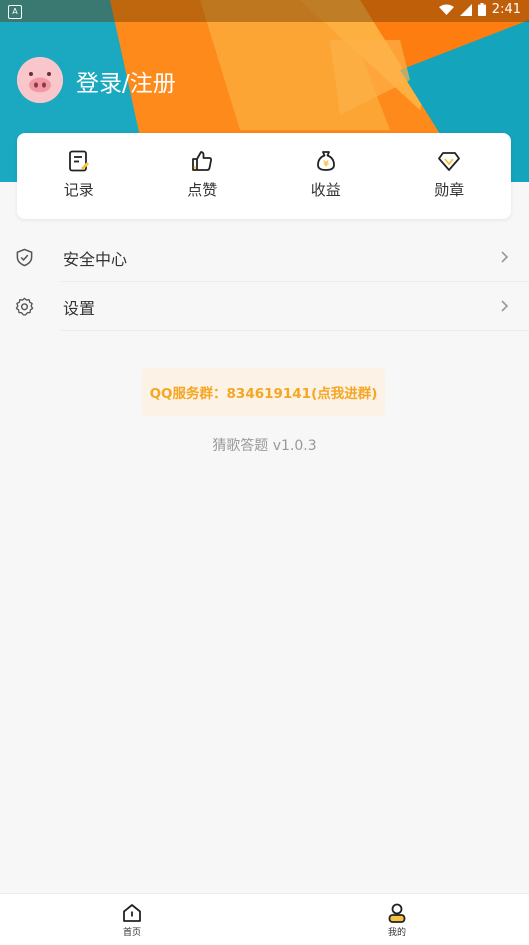  Describe the element at coordinates (202, 161) in the screenshot. I see `thumb-up-icon` at that location.